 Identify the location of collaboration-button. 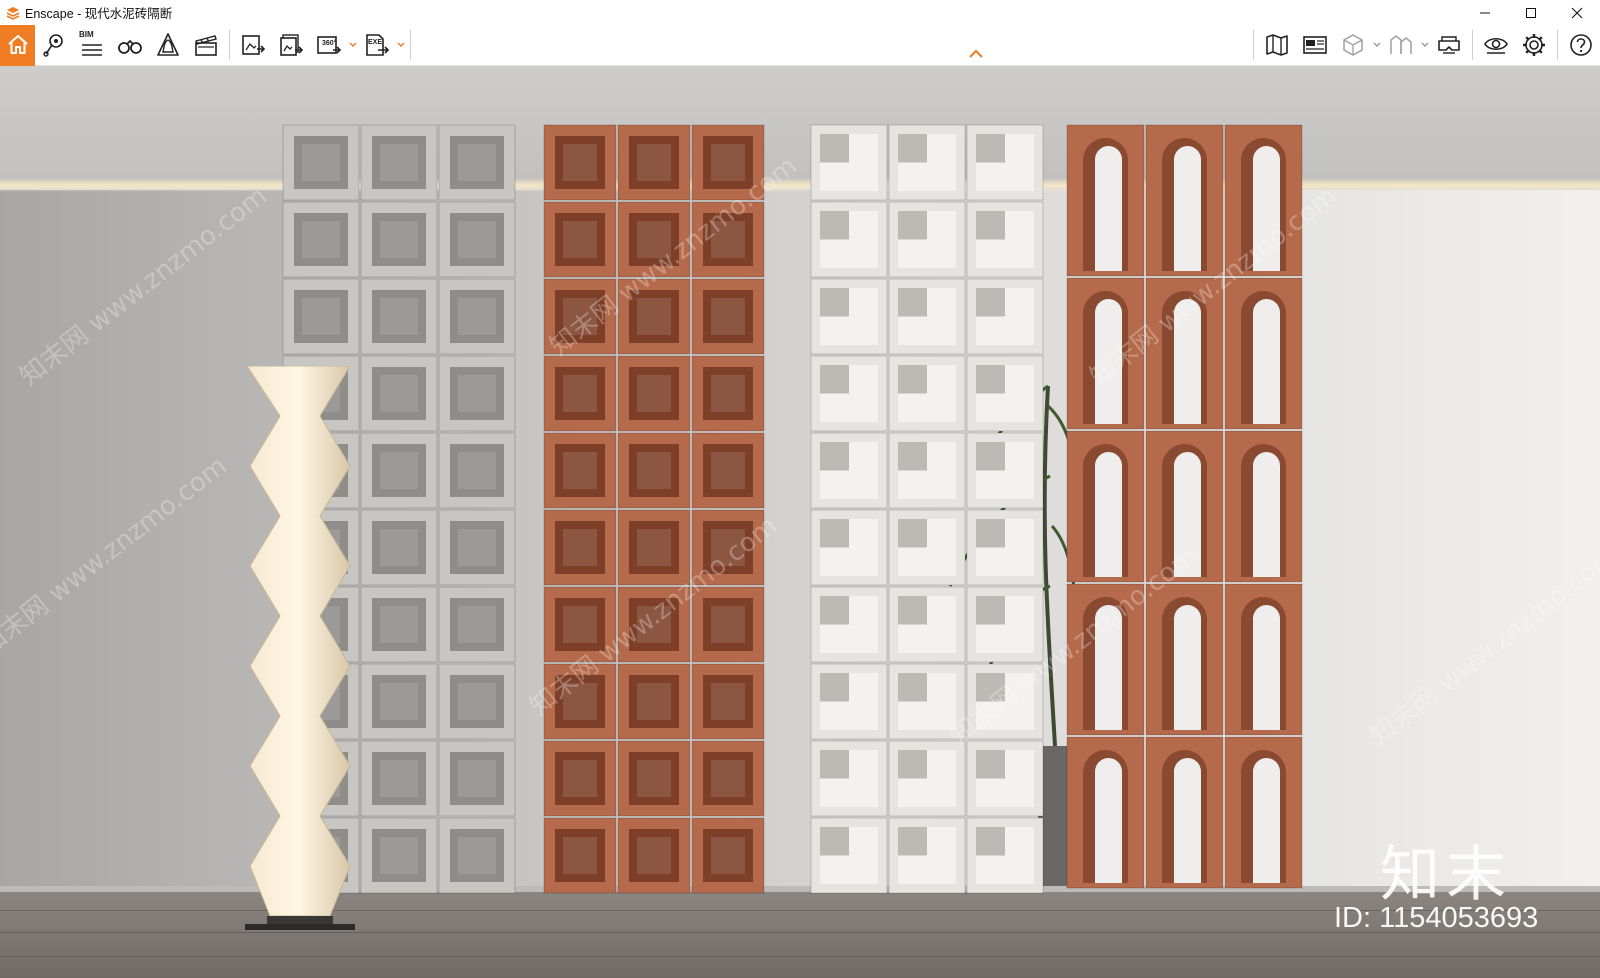
(1401, 45).